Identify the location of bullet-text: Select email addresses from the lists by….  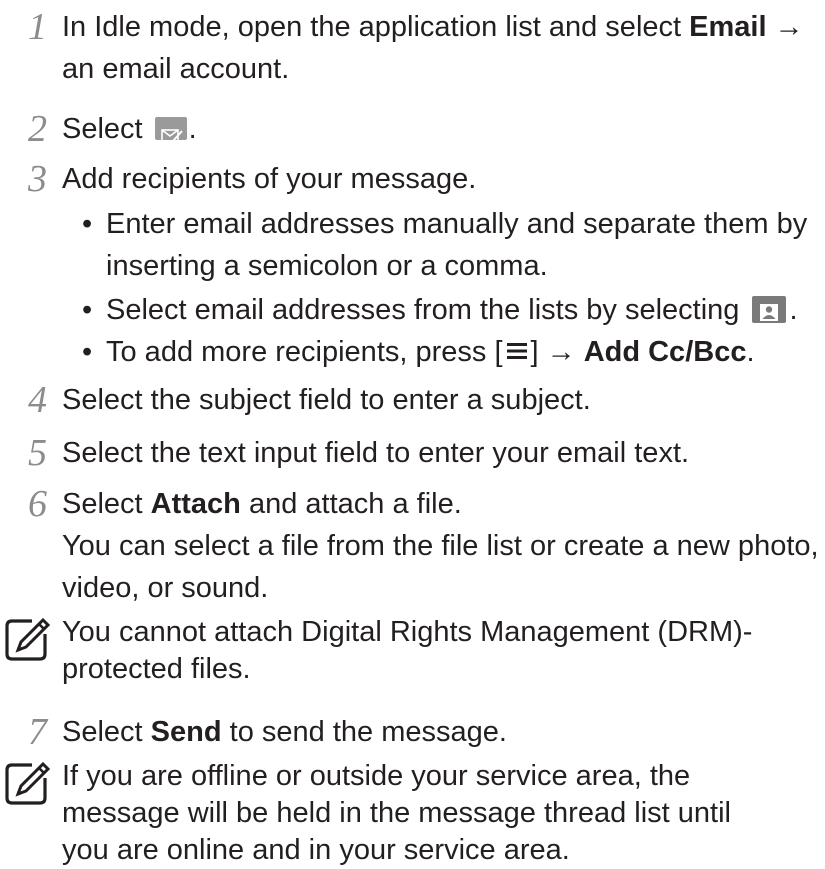
(464, 310).